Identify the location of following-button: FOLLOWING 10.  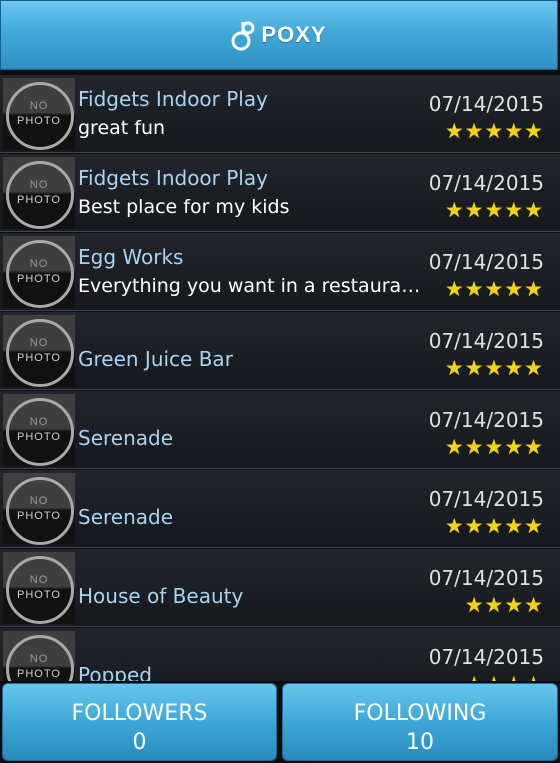
(420, 722).